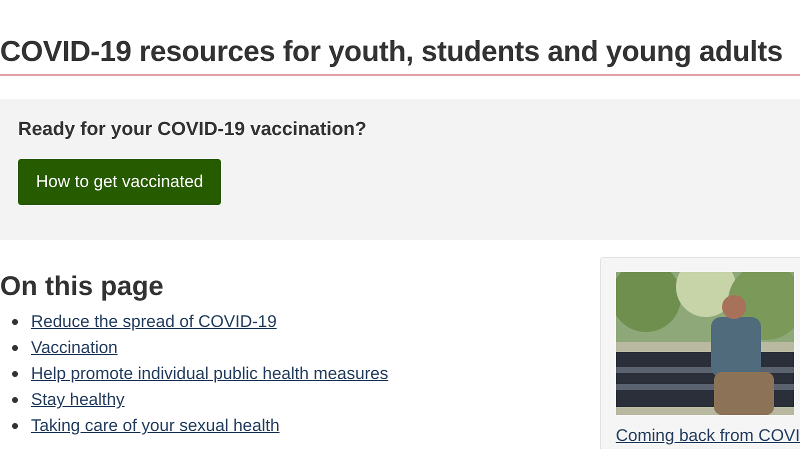 The image size is (800, 450). What do you see at coordinates (120, 182) in the screenshot?
I see `vaccination-button: How to get vaccinated` at bounding box center [120, 182].